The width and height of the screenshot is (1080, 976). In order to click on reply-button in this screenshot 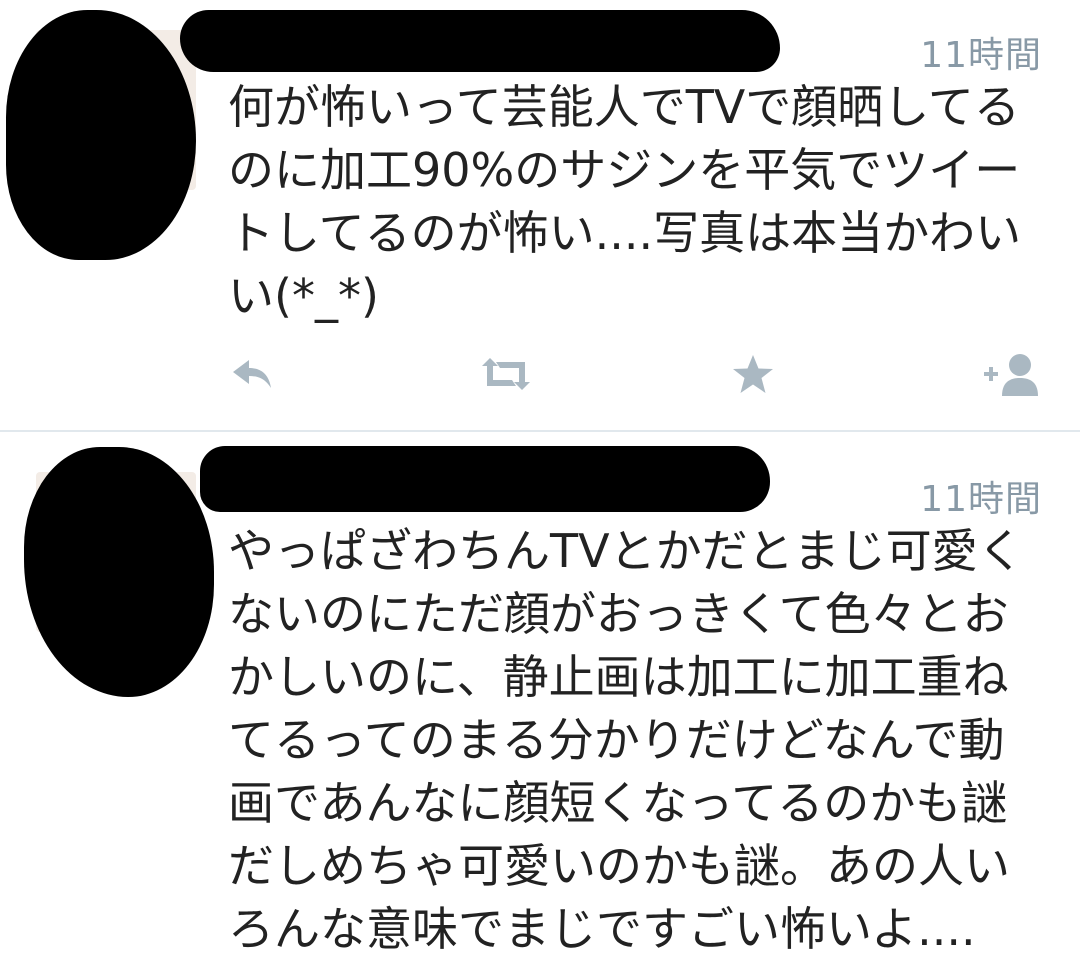, I will do `click(253, 374)`.